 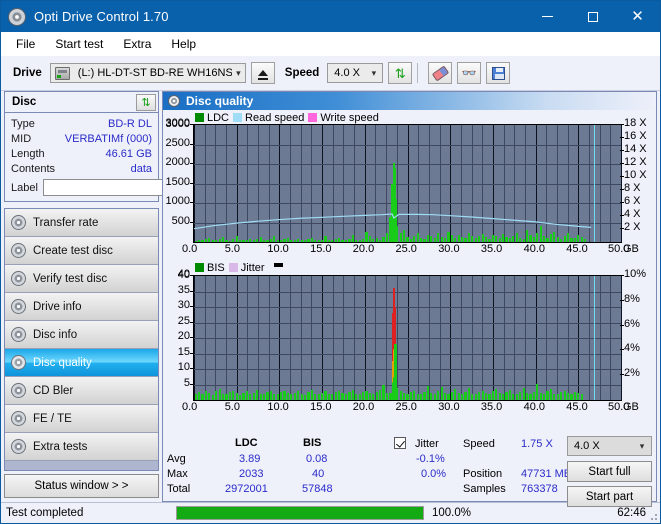 I want to click on scale-marker-icon, so click(x=278, y=265).